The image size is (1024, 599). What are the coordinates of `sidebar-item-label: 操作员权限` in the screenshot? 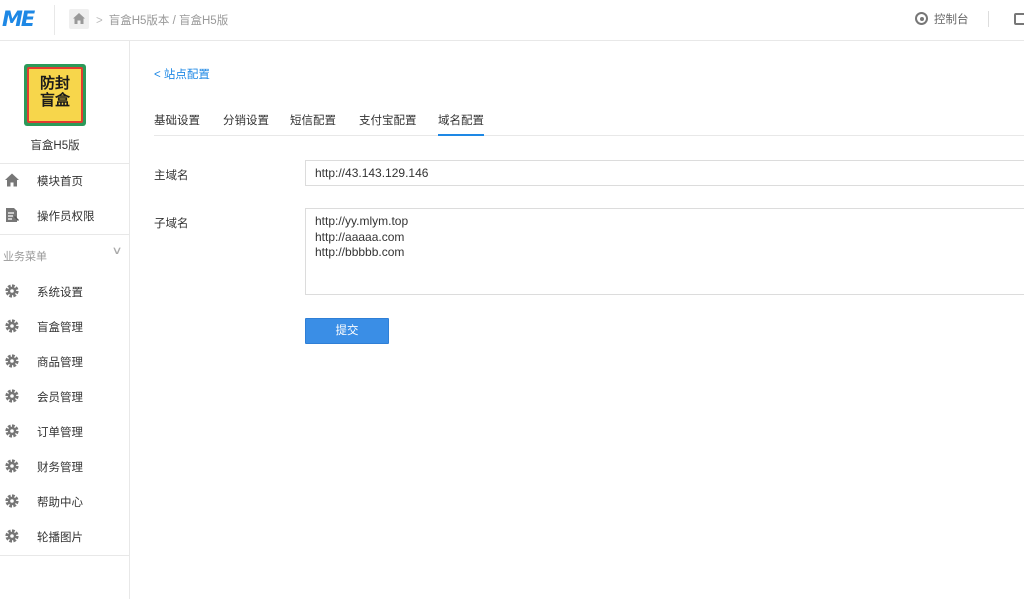 It's located at (66, 217).